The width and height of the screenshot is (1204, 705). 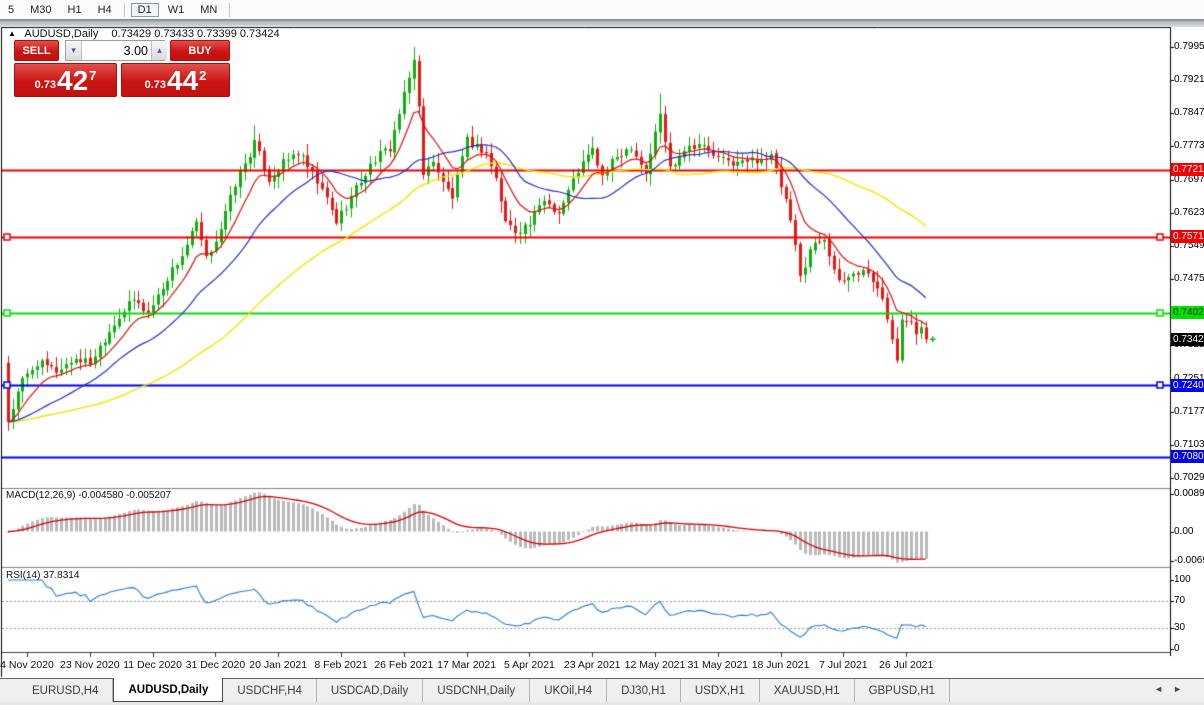 What do you see at coordinates (36, 50) in the screenshot?
I see `sell-button: SELL` at bounding box center [36, 50].